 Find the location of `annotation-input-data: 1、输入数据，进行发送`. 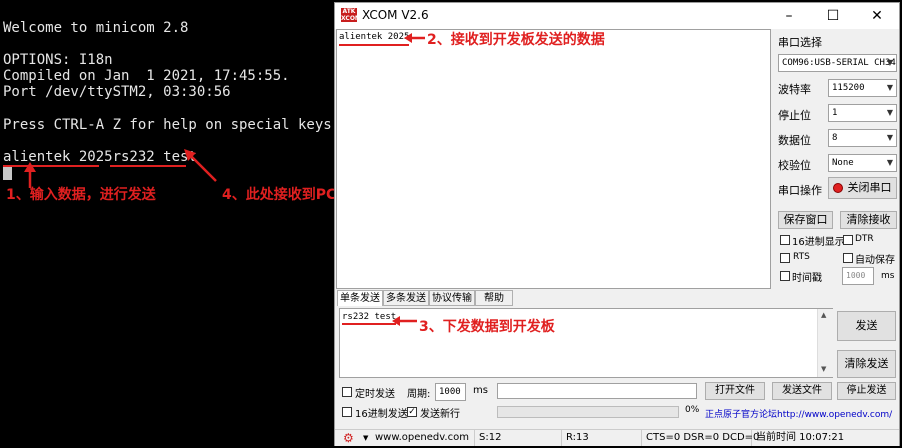

annotation-input-data: 1、输入数据，进行发送 is located at coordinates (81, 195).